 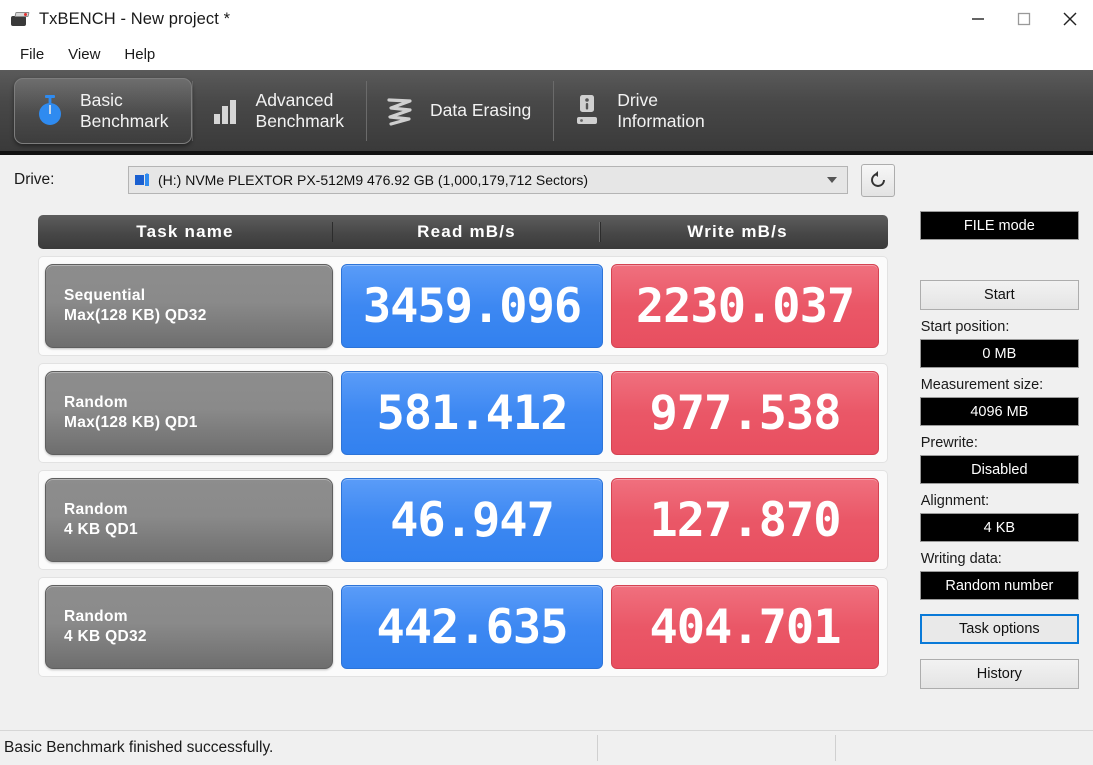 I want to click on prewrite-label: Prewrite:, so click(x=949, y=443).